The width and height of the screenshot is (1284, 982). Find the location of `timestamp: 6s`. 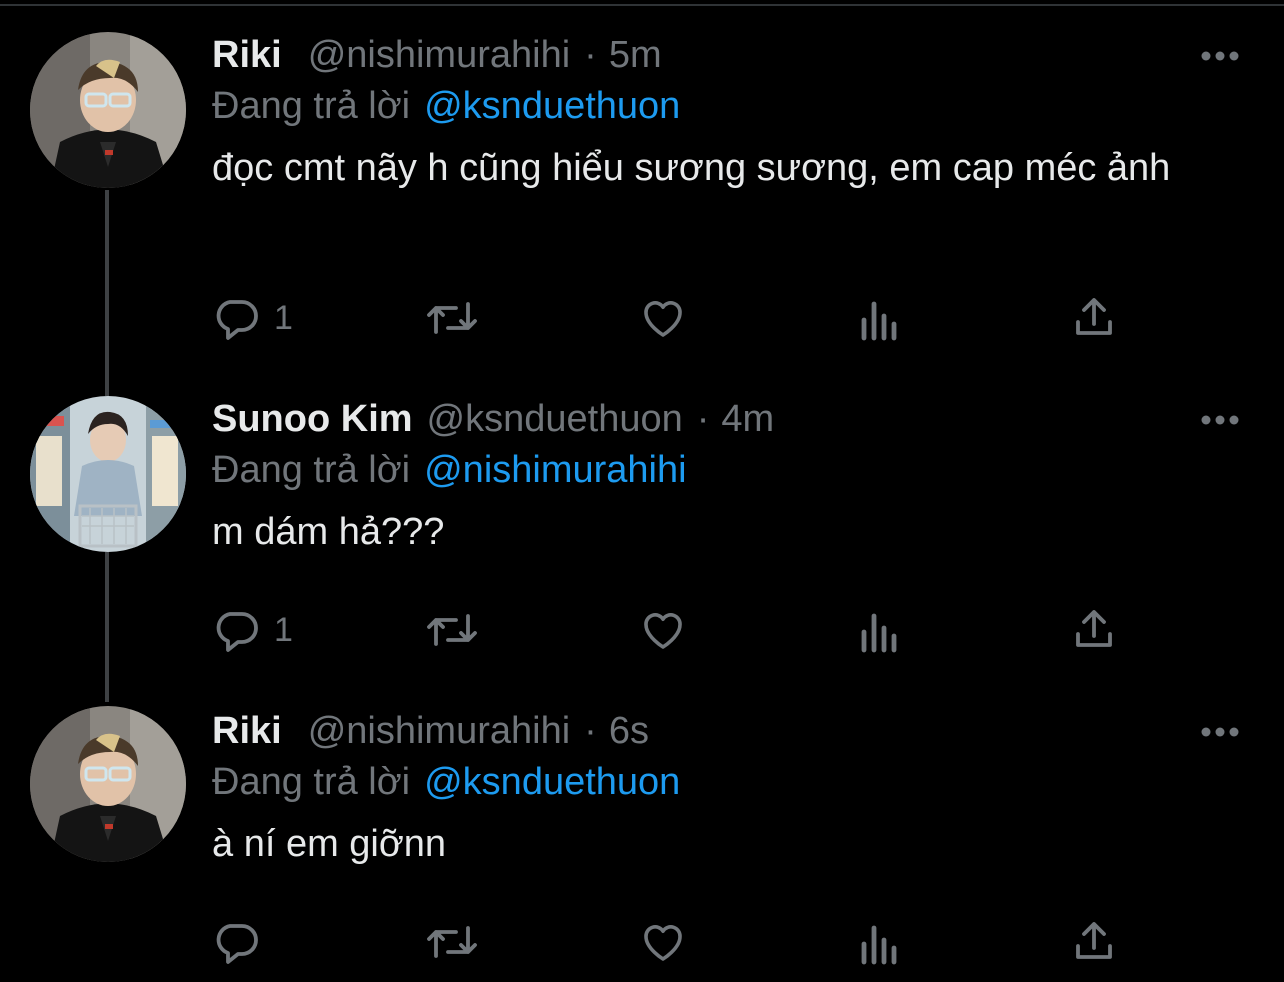

timestamp: 6s is located at coordinates (629, 731).